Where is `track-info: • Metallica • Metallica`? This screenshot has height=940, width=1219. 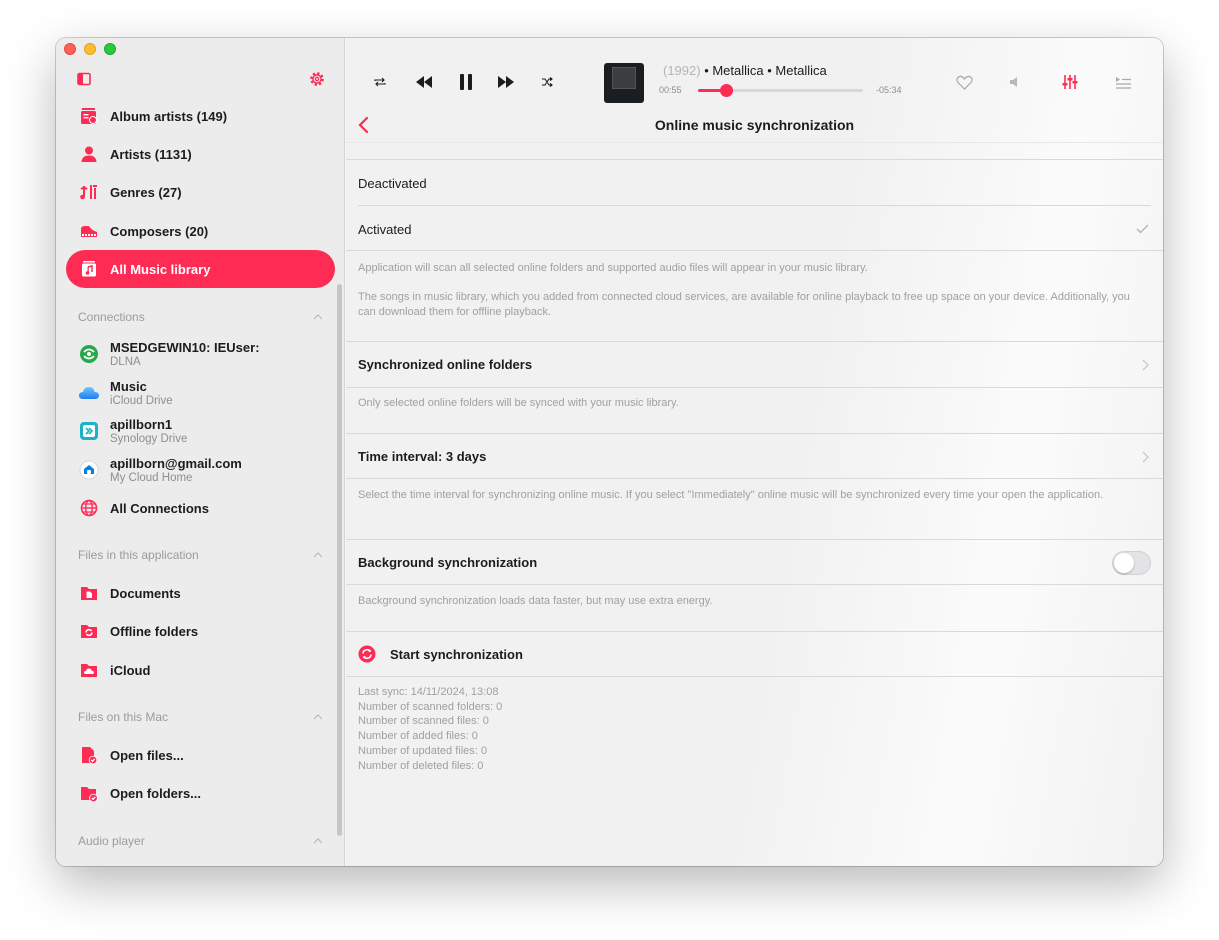
track-info: • Metallica • Metallica is located at coordinates (763, 70).